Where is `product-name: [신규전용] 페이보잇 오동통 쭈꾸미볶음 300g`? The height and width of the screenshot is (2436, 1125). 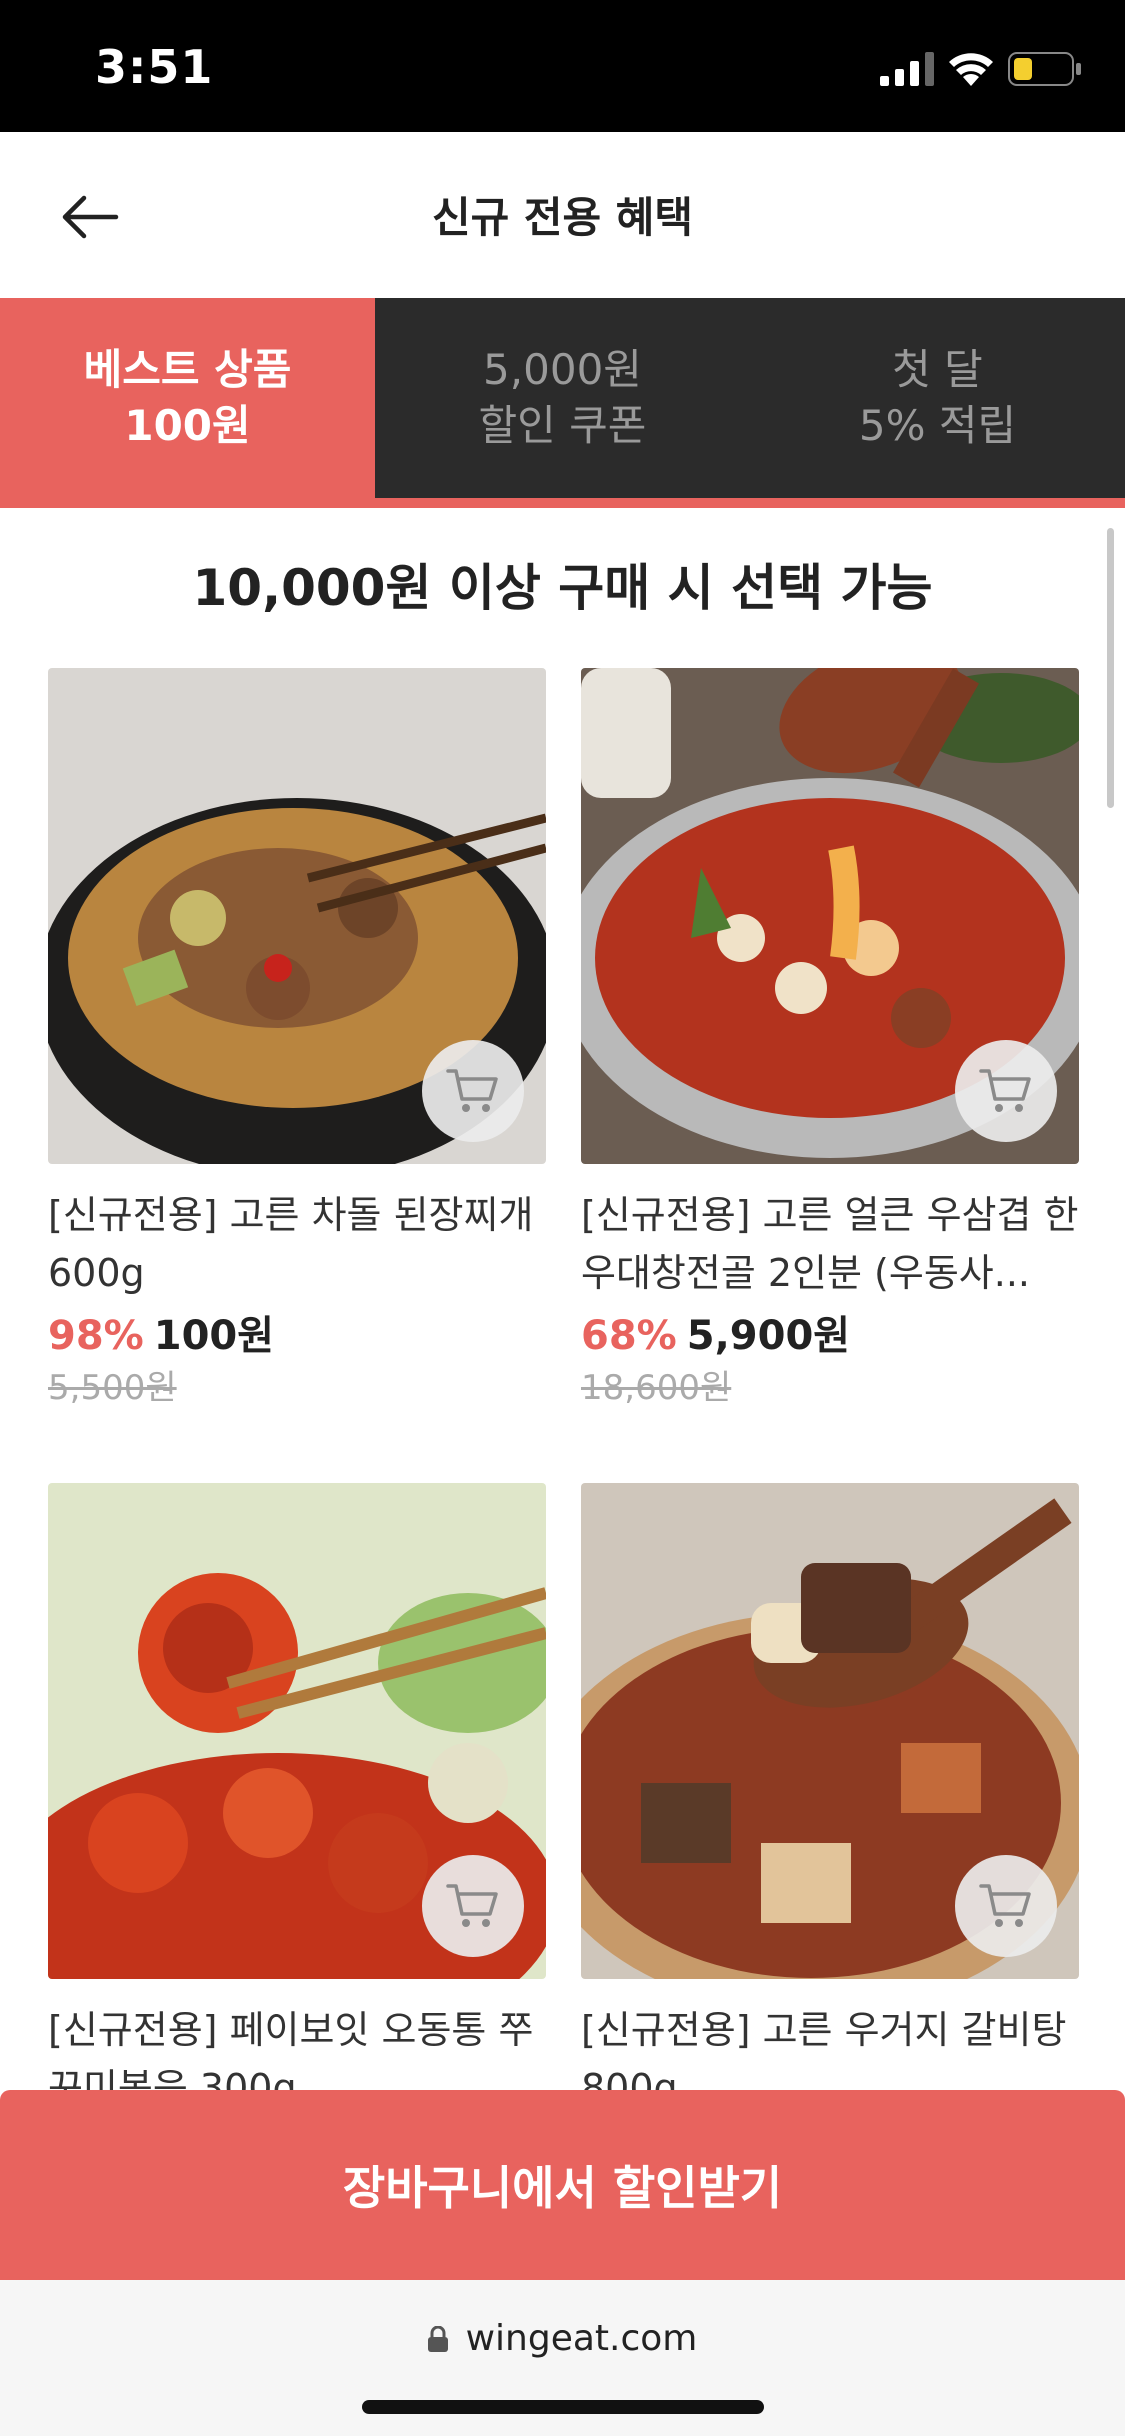
product-name: [신규전용] 페이보잇 오동통 쭈꾸미볶음 300g is located at coordinates (297, 2045).